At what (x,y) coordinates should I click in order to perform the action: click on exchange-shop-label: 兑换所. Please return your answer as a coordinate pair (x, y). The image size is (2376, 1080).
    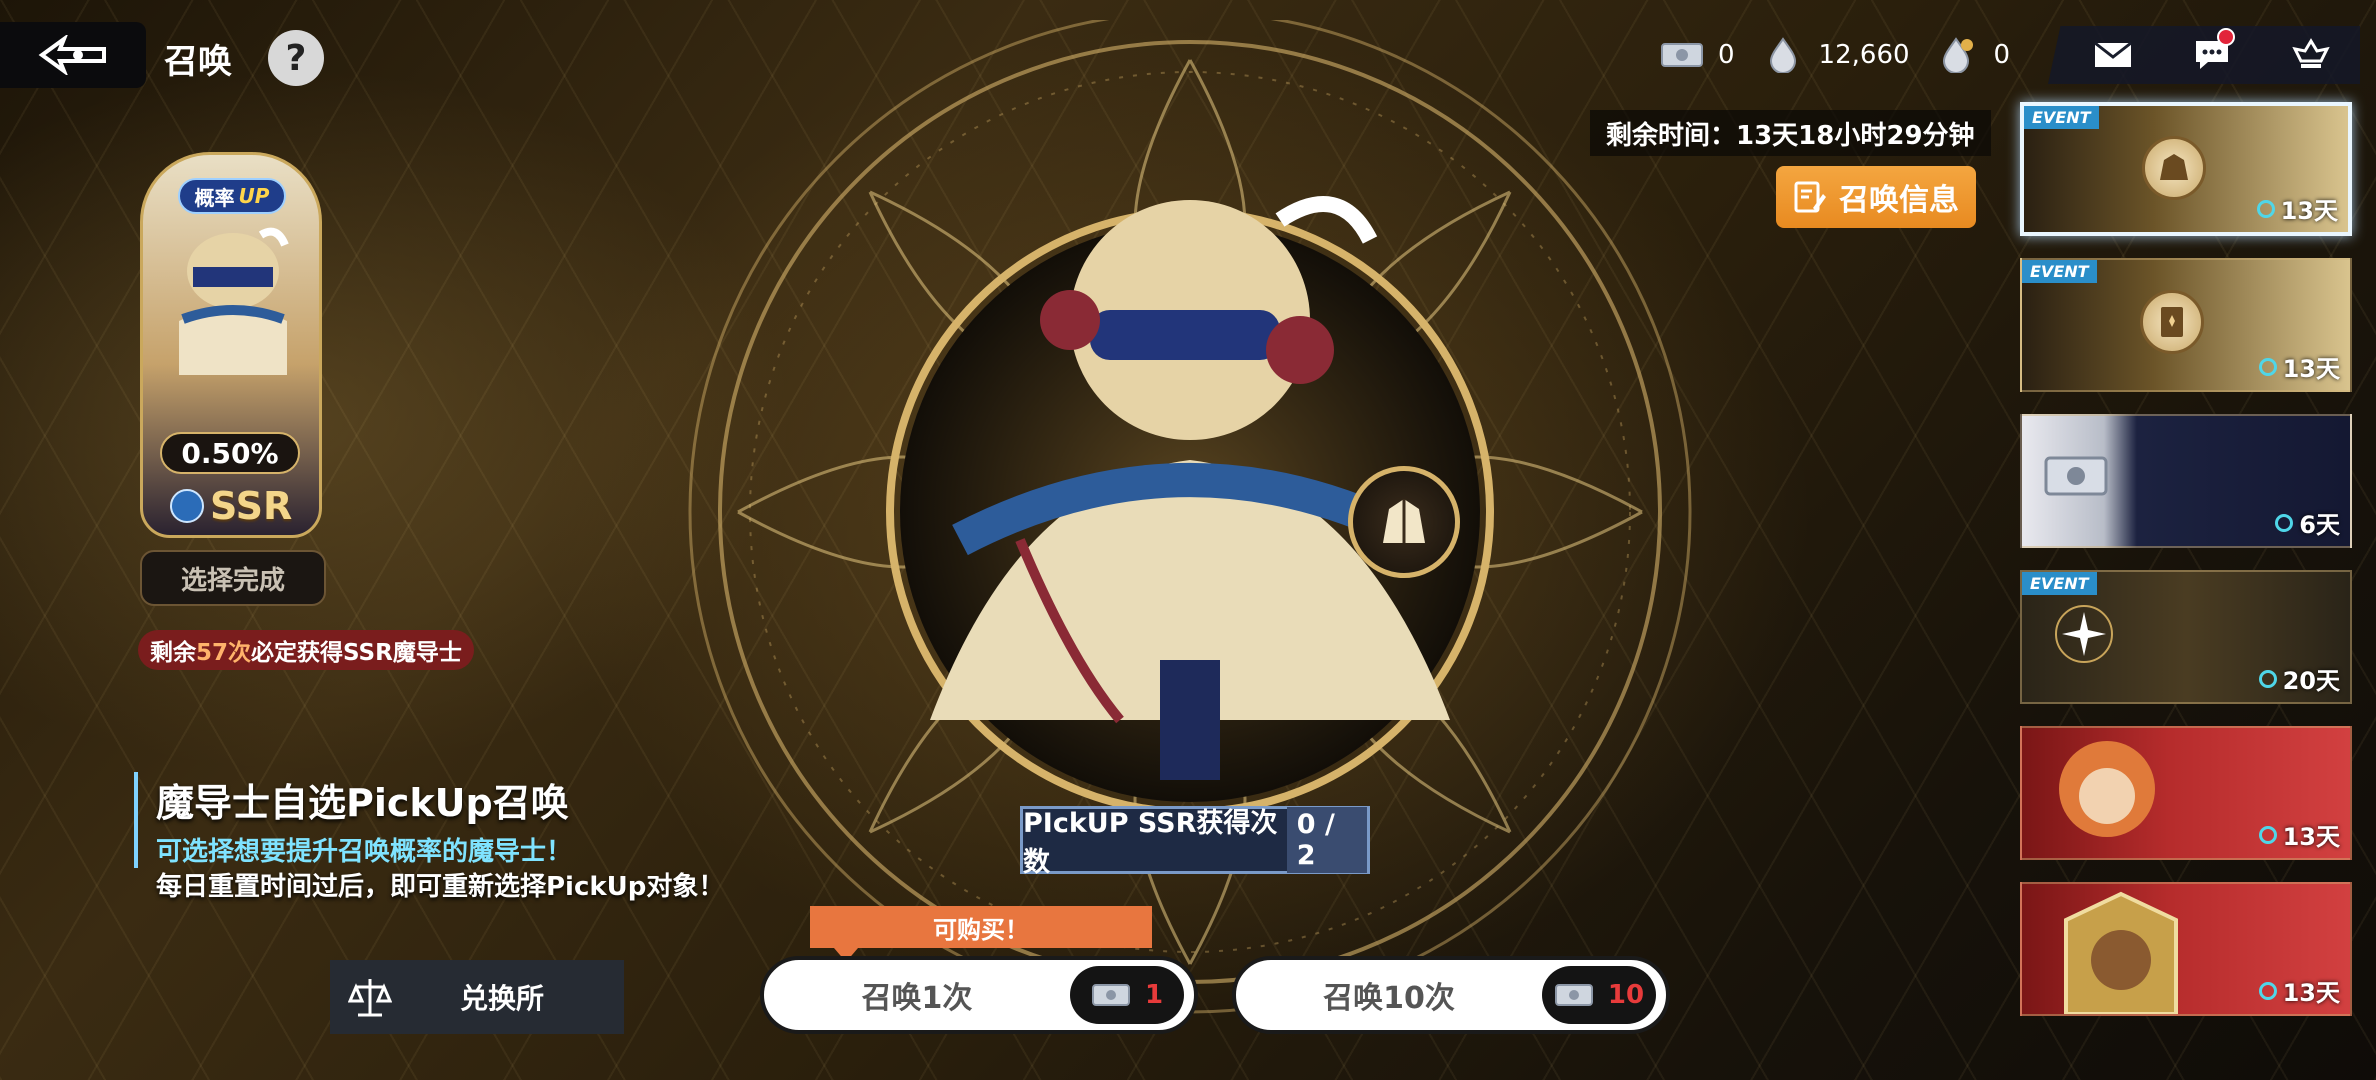
    Looking at the image, I should click on (501, 998).